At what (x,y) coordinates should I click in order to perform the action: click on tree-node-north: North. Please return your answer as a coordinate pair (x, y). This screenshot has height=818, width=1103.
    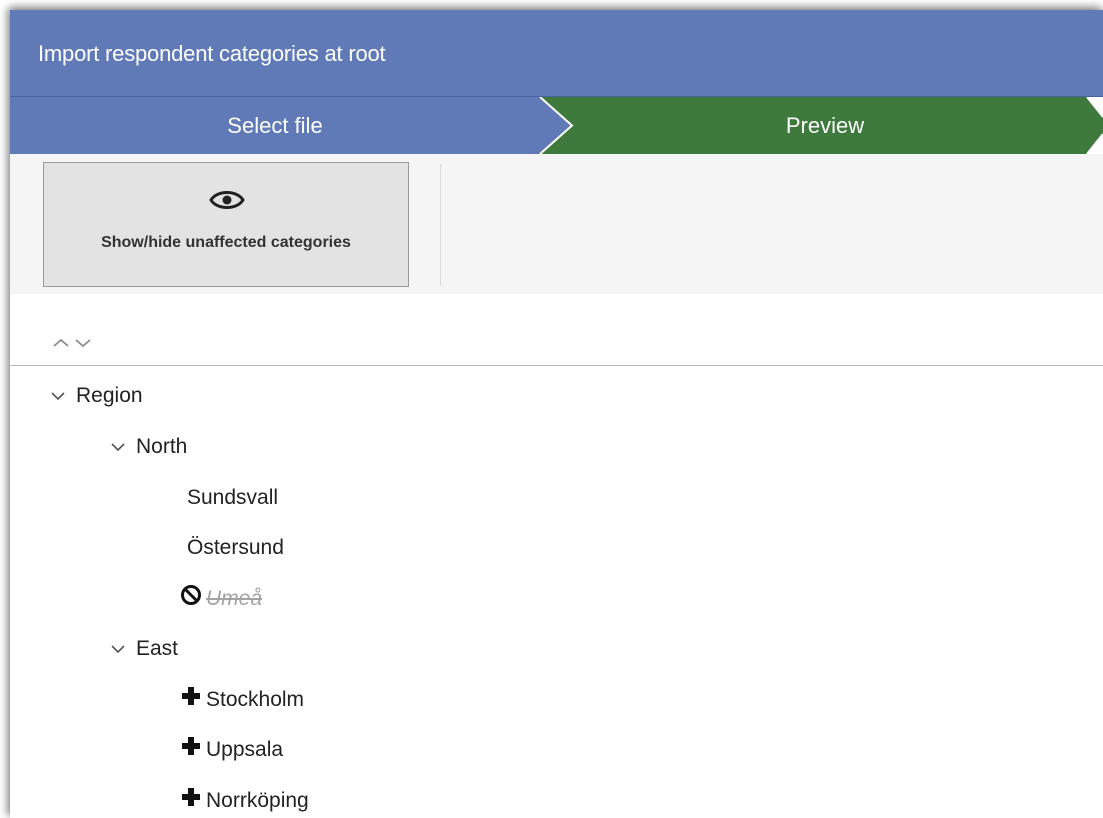
    Looking at the image, I should click on (148, 447).